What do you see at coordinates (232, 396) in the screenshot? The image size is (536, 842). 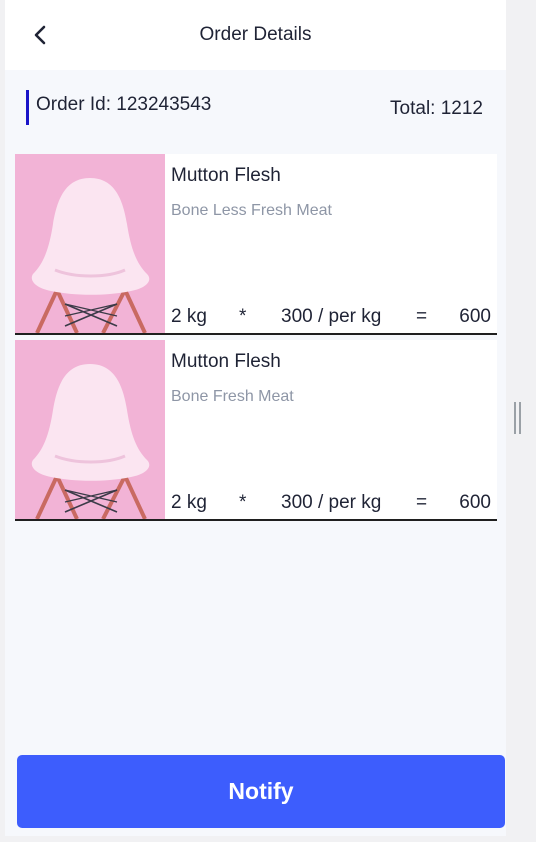 I see `item-description: Bone Fresh Meat` at bounding box center [232, 396].